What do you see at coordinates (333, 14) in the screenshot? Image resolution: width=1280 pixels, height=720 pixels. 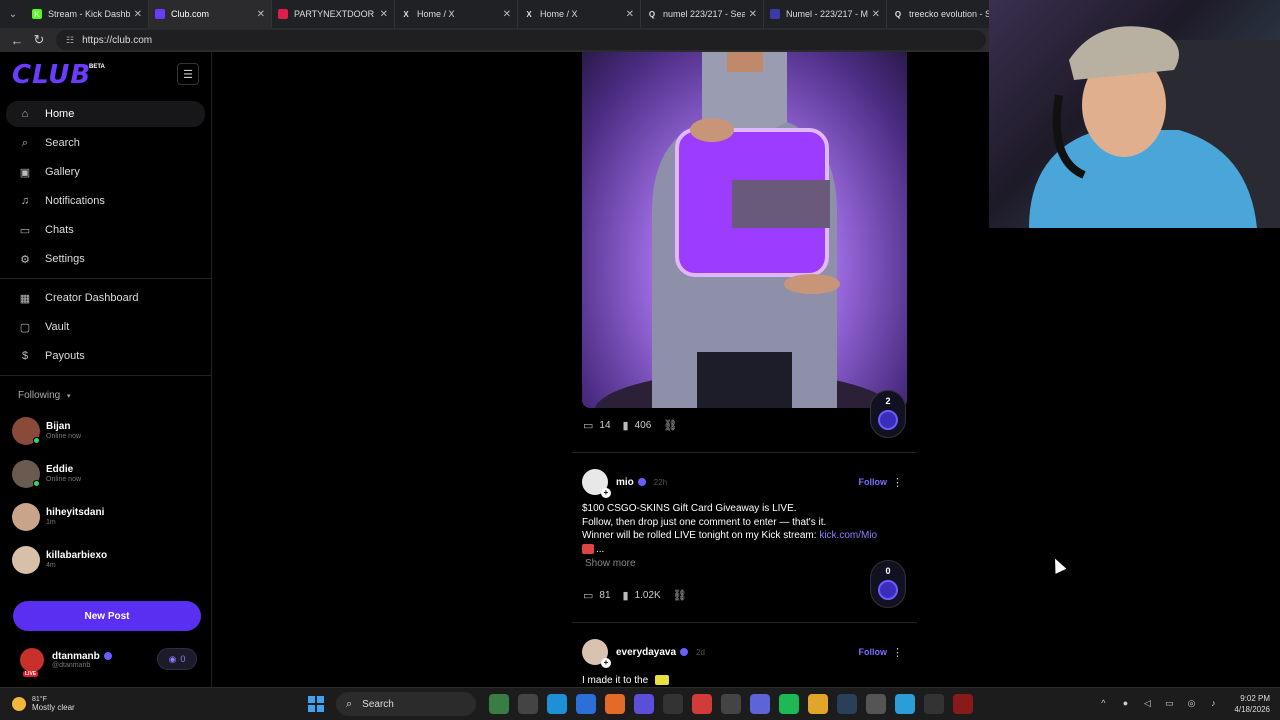 I see `browser-tab: PARTYNEXTDOOR & Drake ✕` at bounding box center [333, 14].